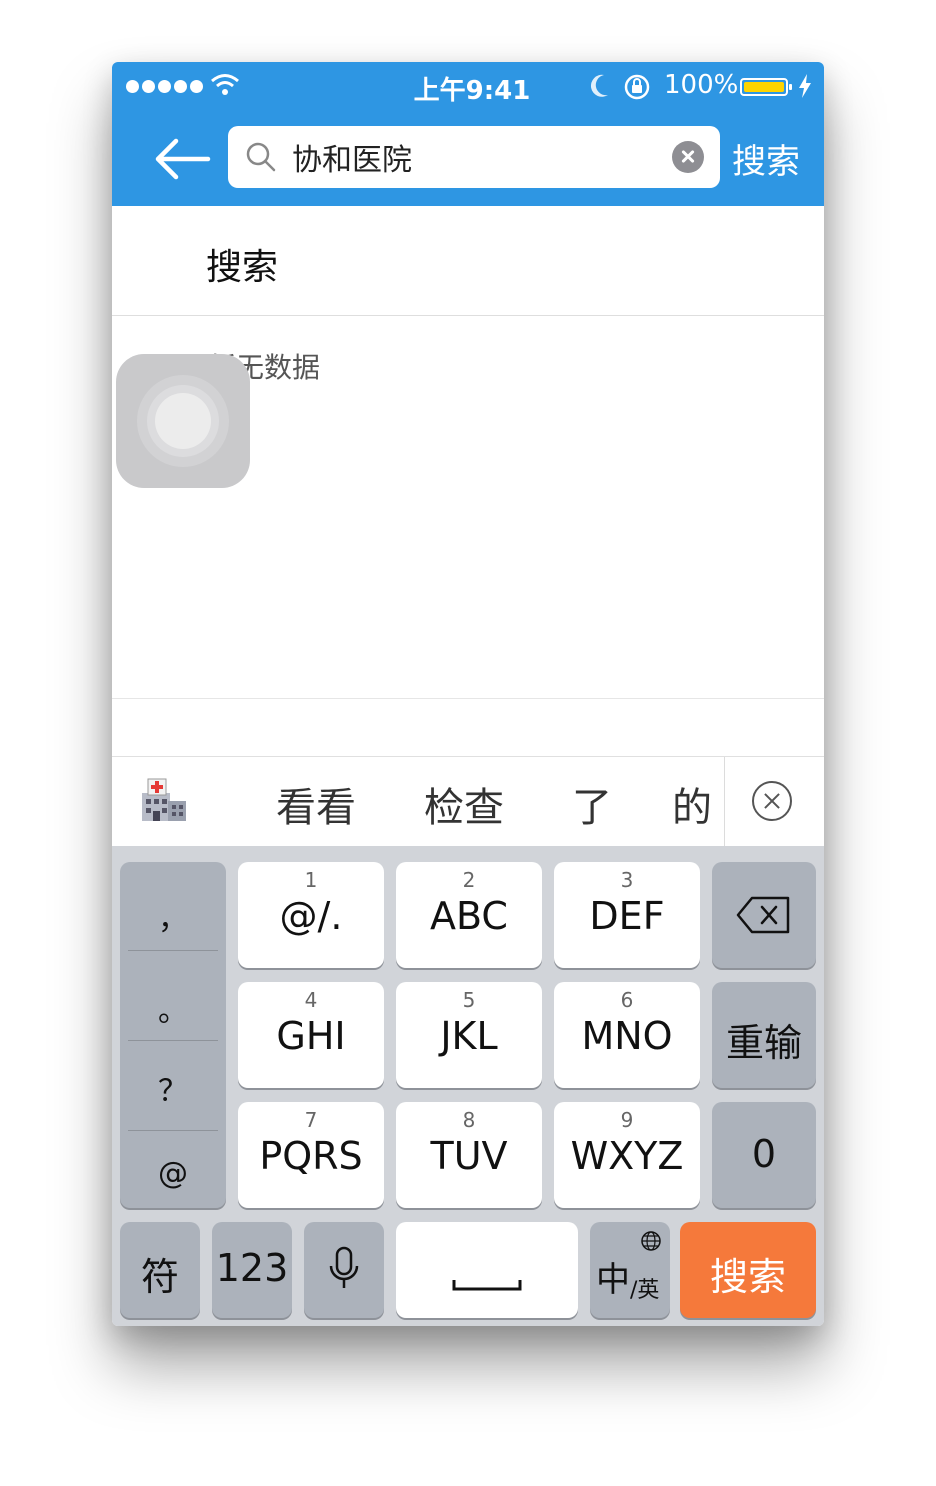 The height and width of the screenshot is (1486, 936). Describe the element at coordinates (469, 880) in the screenshot. I see `key-number: 2` at that location.